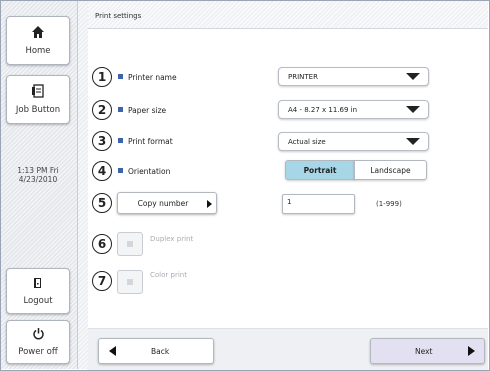 The height and width of the screenshot is (371, 490). What do you see at coordinates (38, 110) in the screenshot?
I see `job-label: Job Button` at bounding box center [38, 110].